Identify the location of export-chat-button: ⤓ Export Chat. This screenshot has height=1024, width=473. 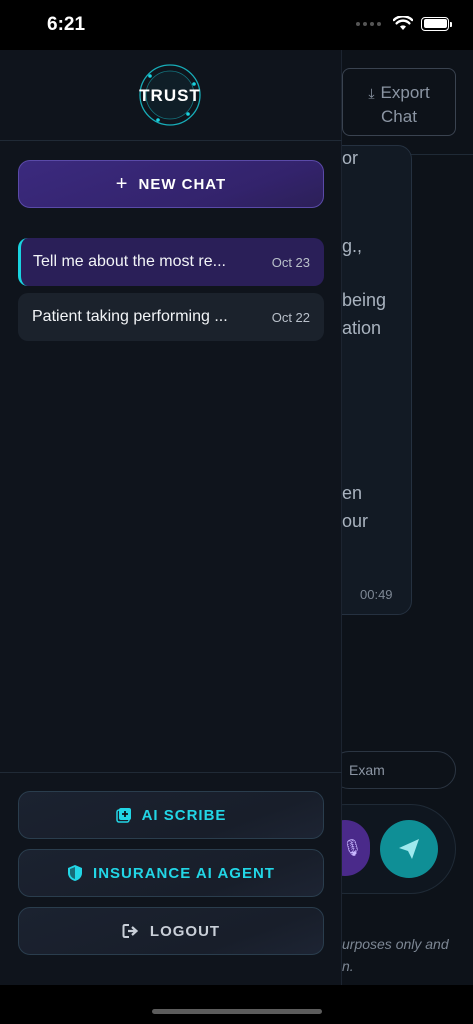
(399, 102).